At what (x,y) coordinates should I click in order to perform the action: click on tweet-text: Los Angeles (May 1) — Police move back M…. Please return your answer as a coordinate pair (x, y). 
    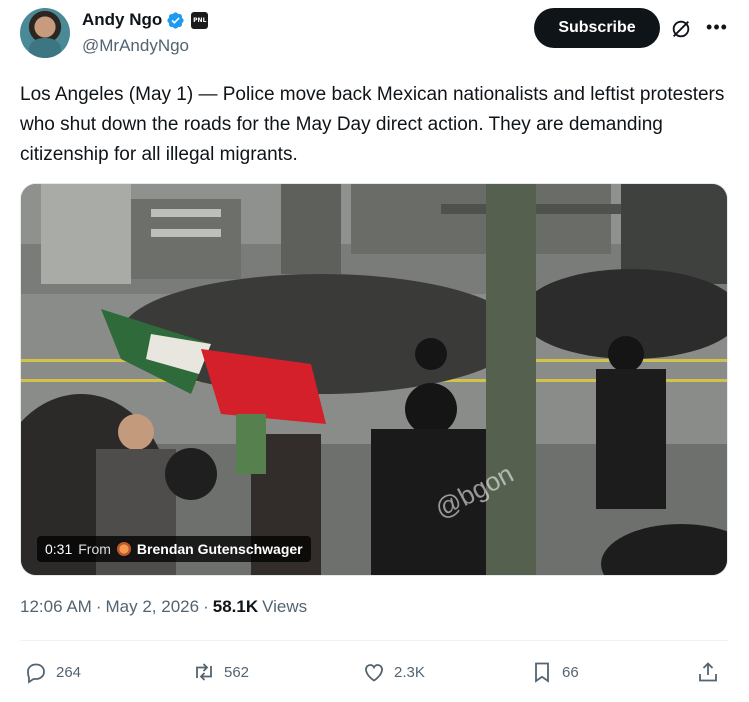
    Looking at the image, I should click on (372, 124).